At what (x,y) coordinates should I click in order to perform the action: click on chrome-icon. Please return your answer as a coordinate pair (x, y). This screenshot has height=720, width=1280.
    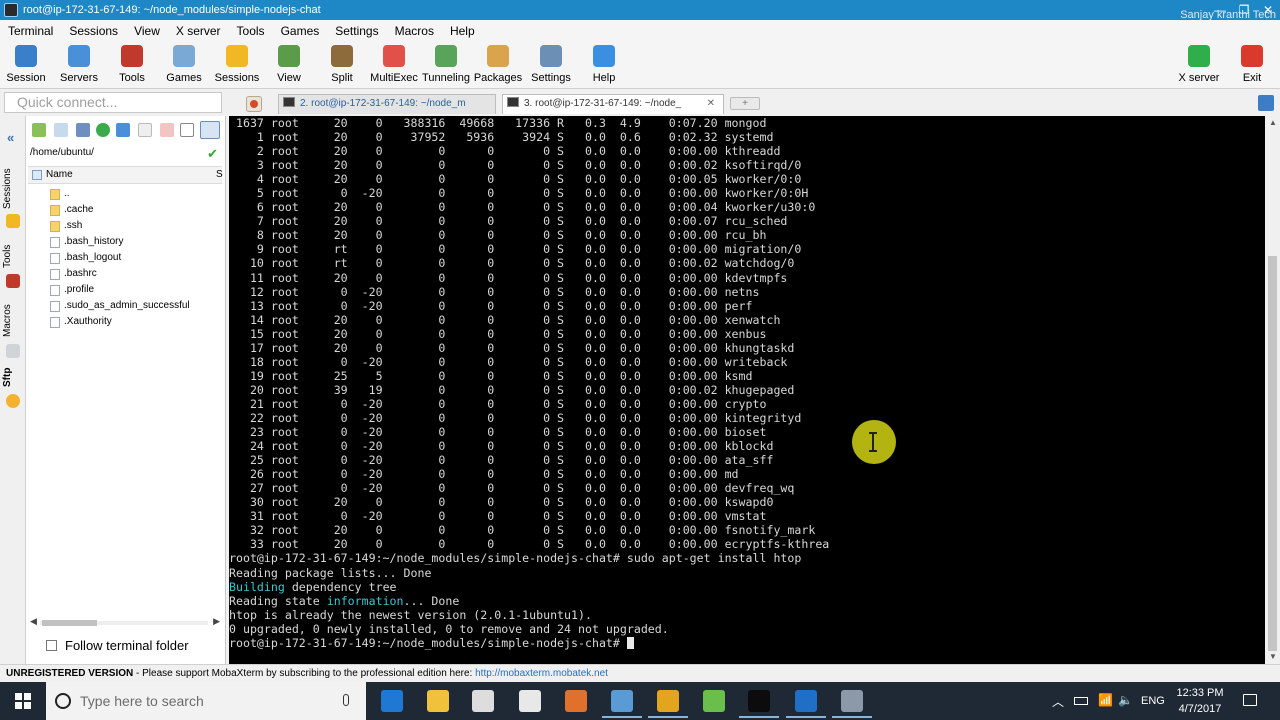
    Looking at the image, I should click on (668, 704).